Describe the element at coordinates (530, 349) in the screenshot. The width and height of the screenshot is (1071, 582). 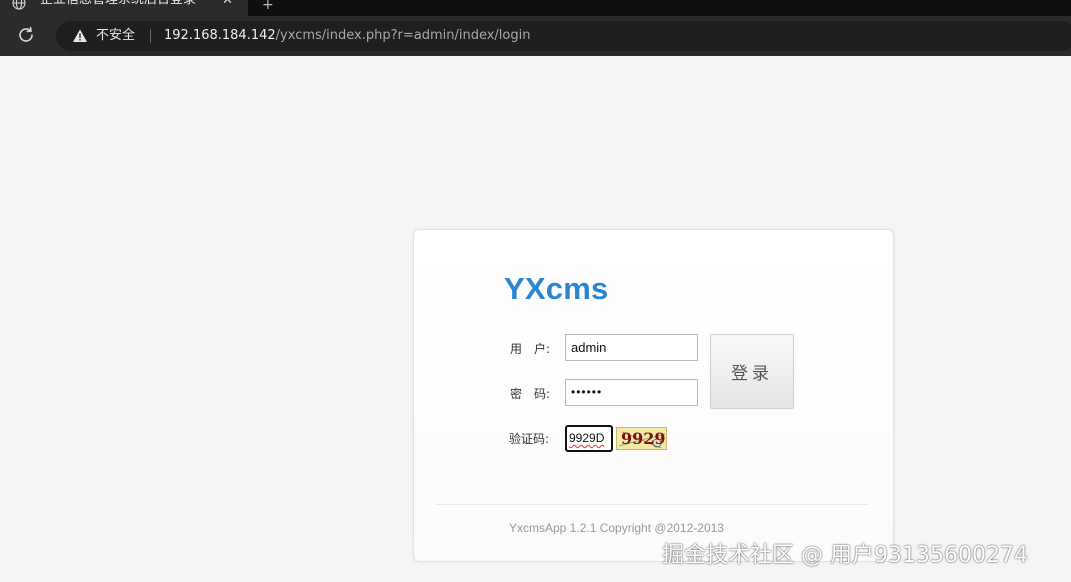
I see `username-label: 用 户:` at that location.